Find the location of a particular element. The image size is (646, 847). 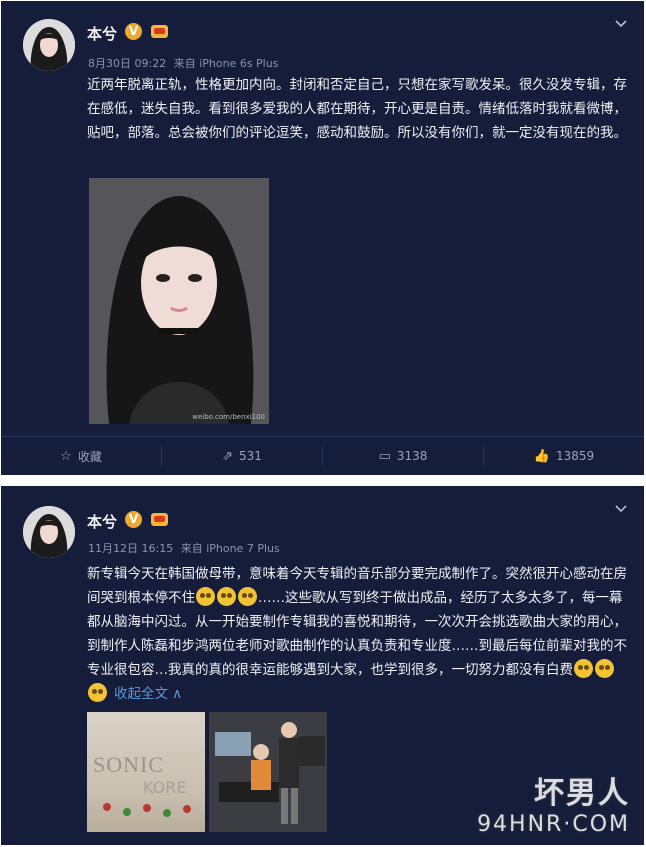

comment-count: 3138 is located at coordinates (412, 456).